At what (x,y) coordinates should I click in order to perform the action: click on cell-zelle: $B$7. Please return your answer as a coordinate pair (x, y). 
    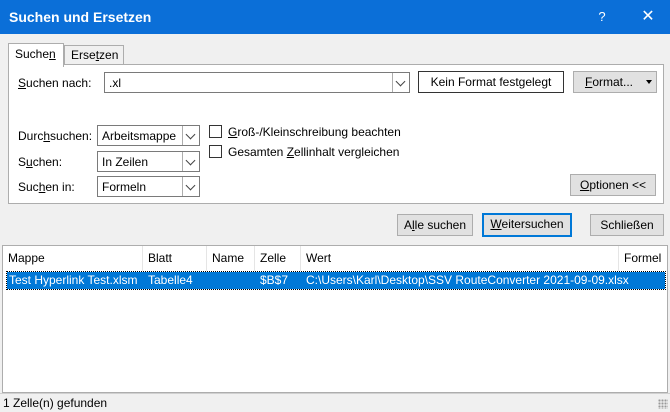
    Looking at the image, I should click on (274, 280).